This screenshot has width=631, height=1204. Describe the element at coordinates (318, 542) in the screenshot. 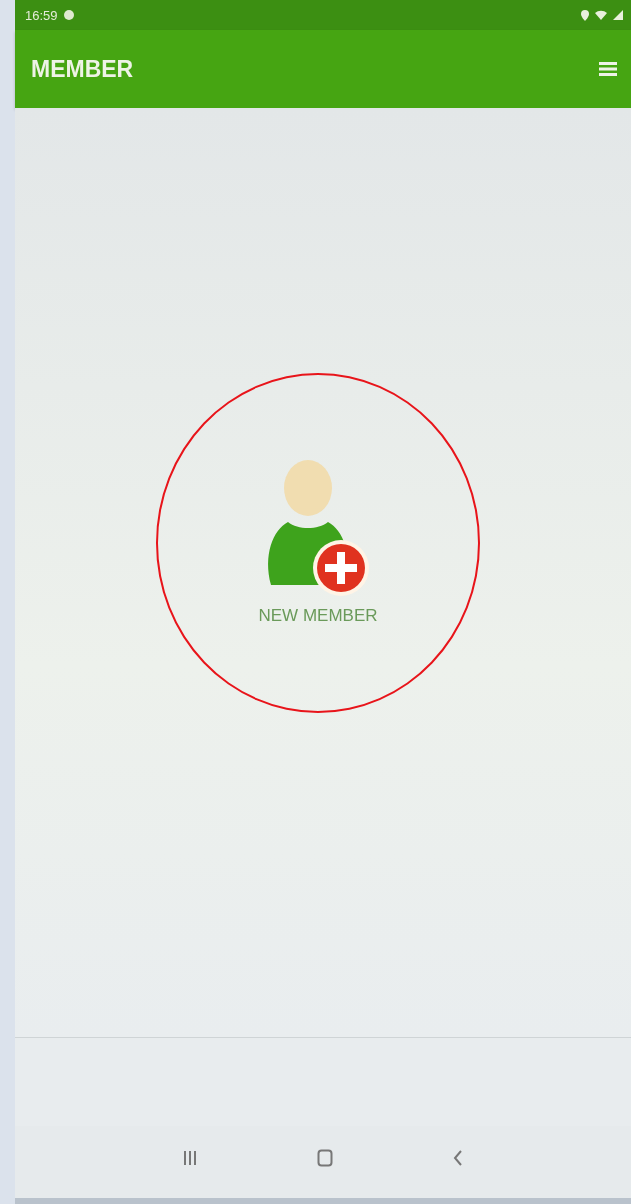

I see `new-member-button: NEW MEMBER` at that location.